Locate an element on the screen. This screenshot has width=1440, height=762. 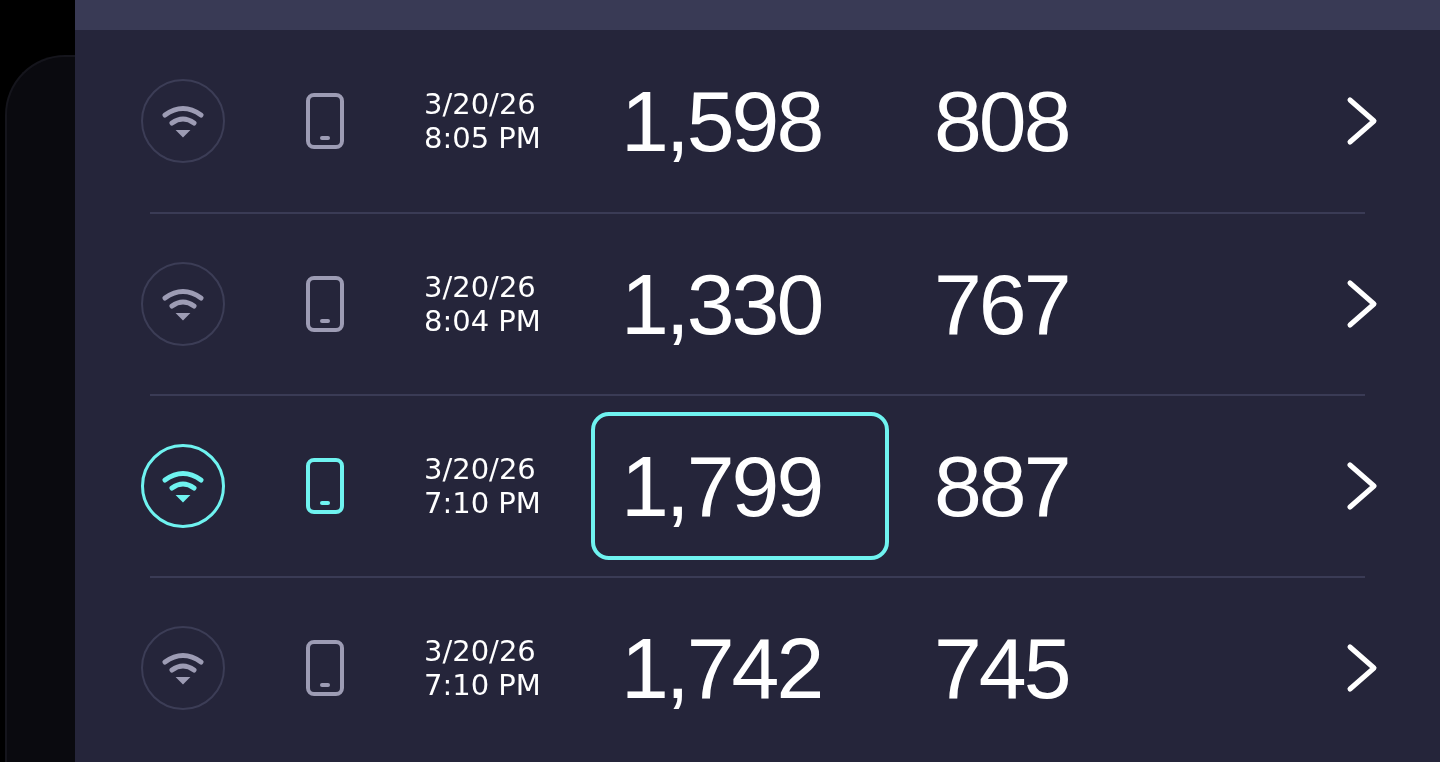
value-text: 1,598 is located at coordinates (721, 121).